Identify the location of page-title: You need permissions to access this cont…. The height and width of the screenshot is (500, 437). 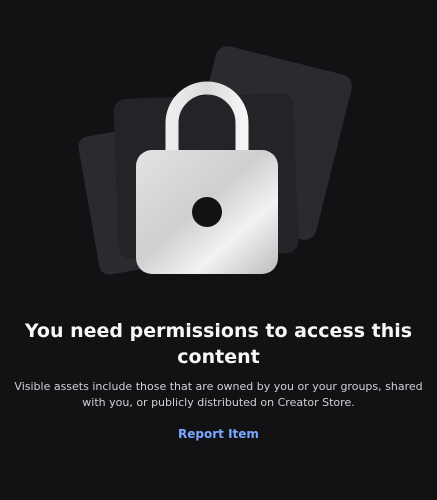
(218, 344).